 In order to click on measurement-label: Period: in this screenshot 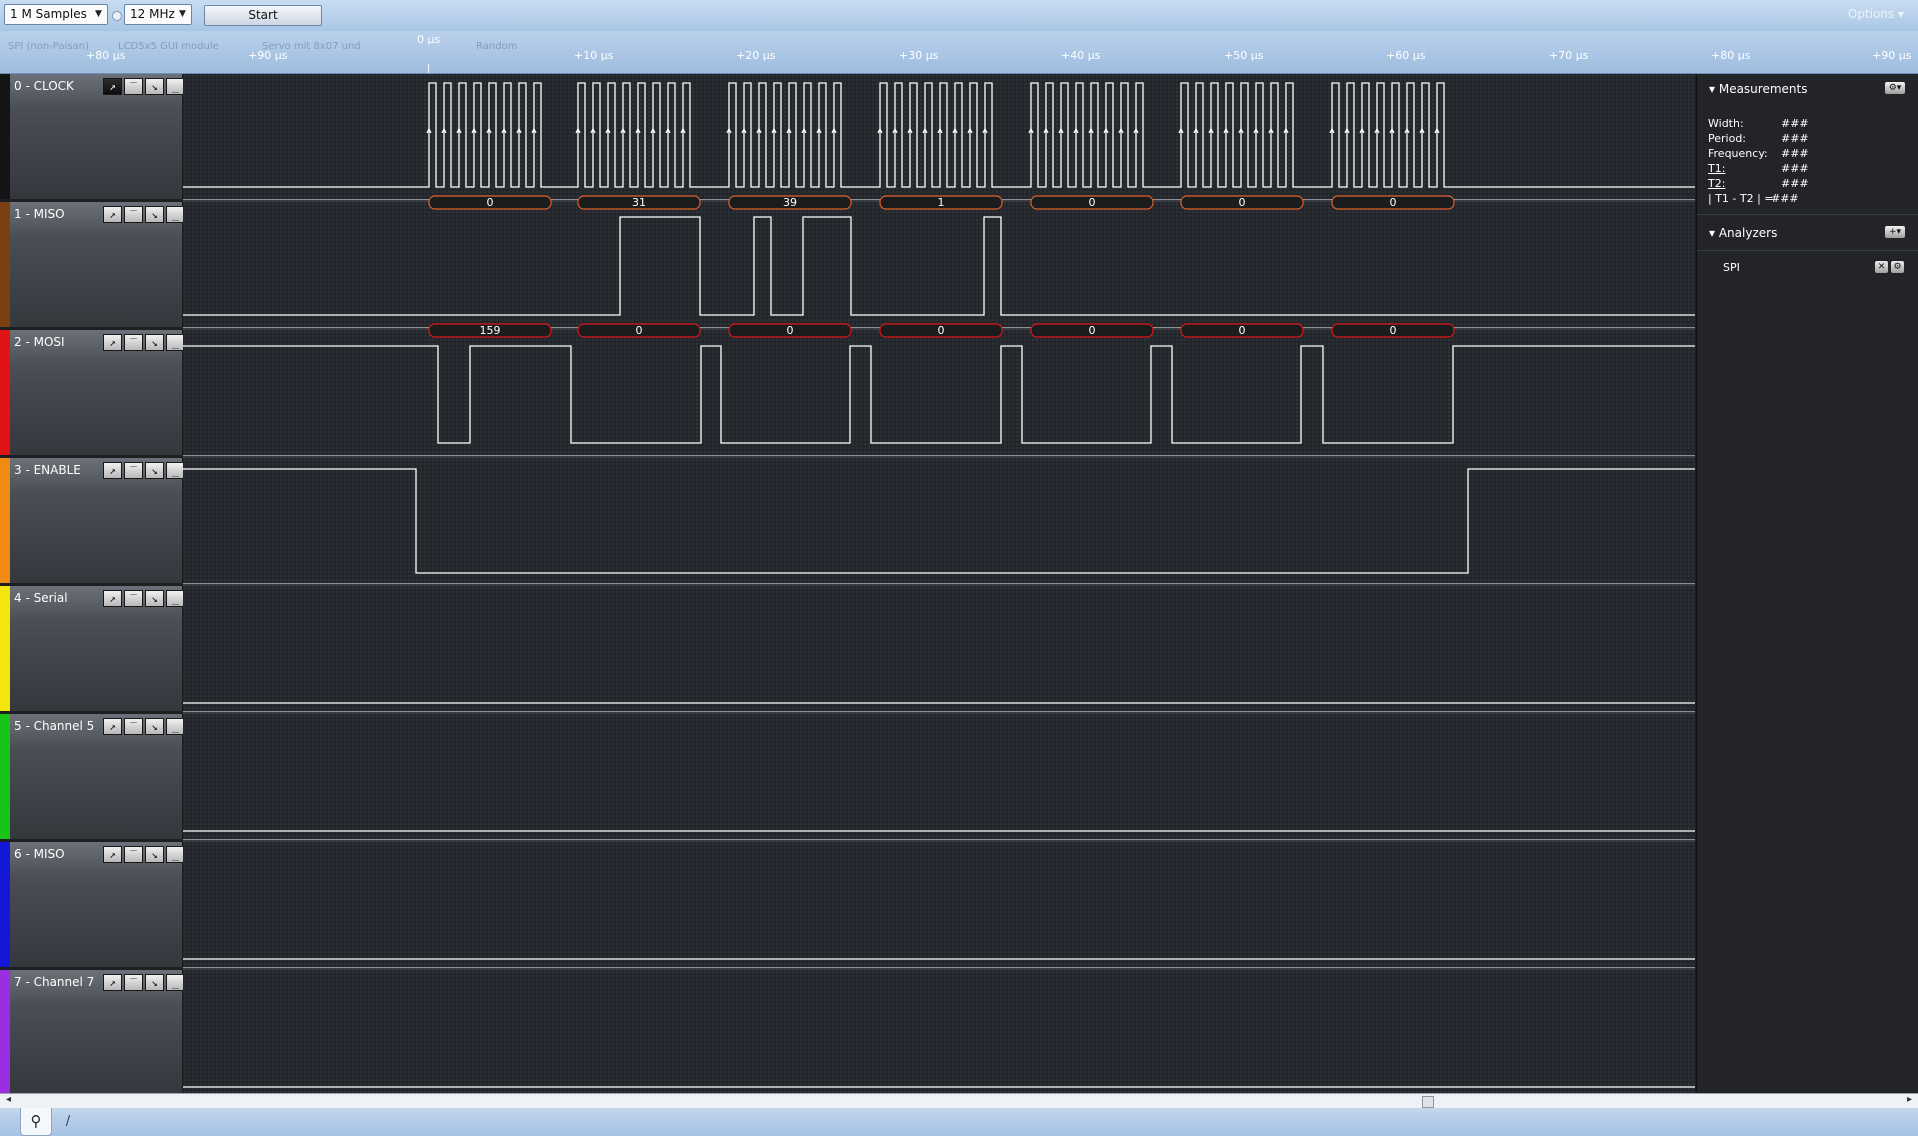, I will do `click(1727, 138)`.